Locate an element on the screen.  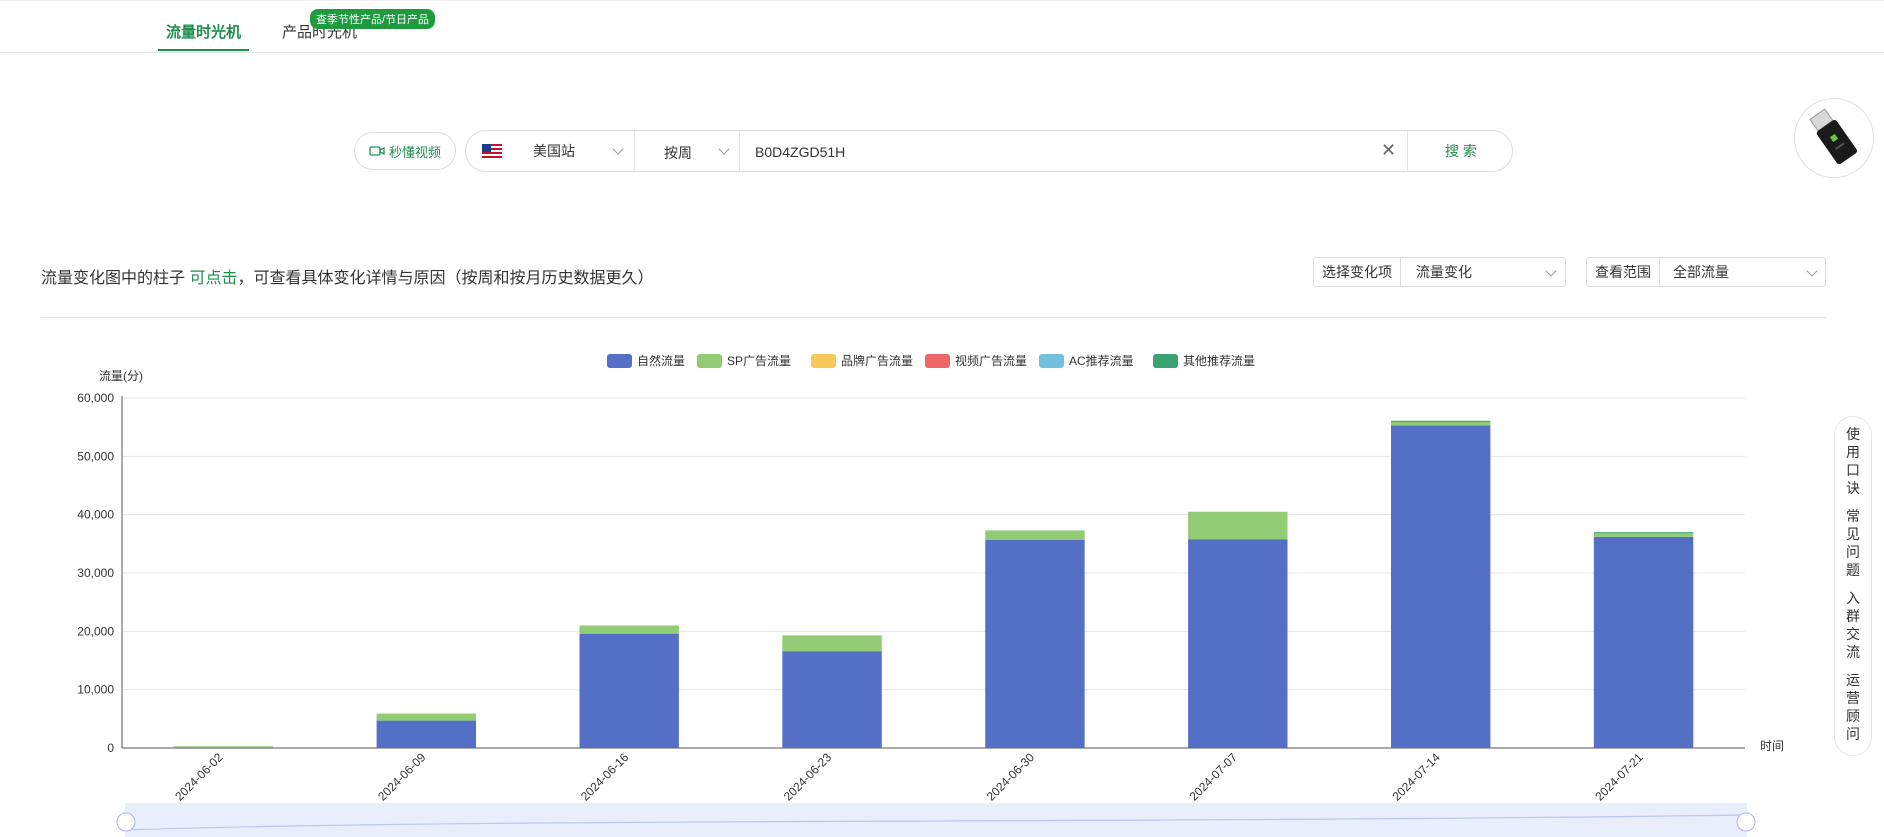
zoom-track is located at coordinates (936, 820).